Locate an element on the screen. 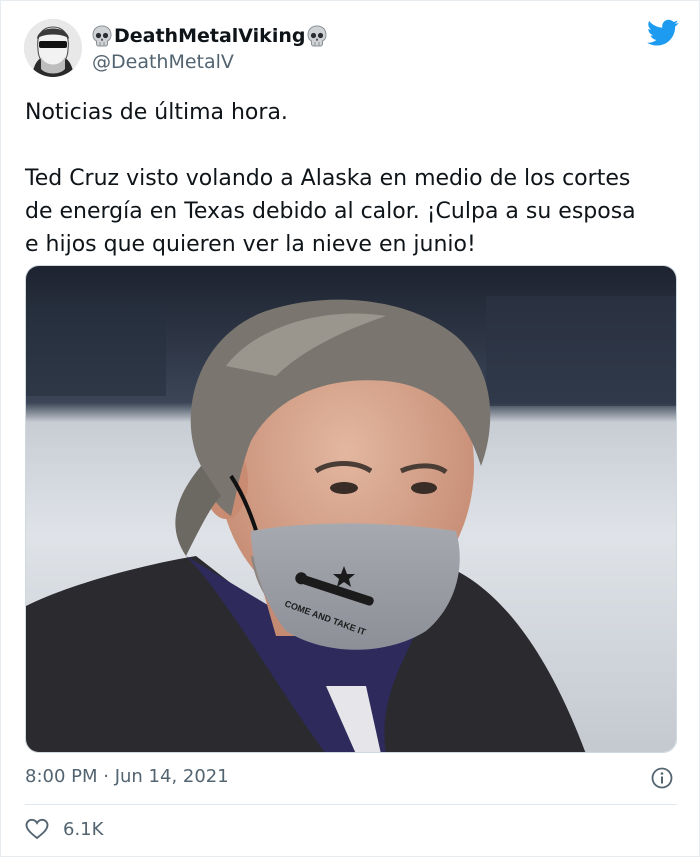  user-handle: @DeathMetalV is located at coordinates (163, 62).